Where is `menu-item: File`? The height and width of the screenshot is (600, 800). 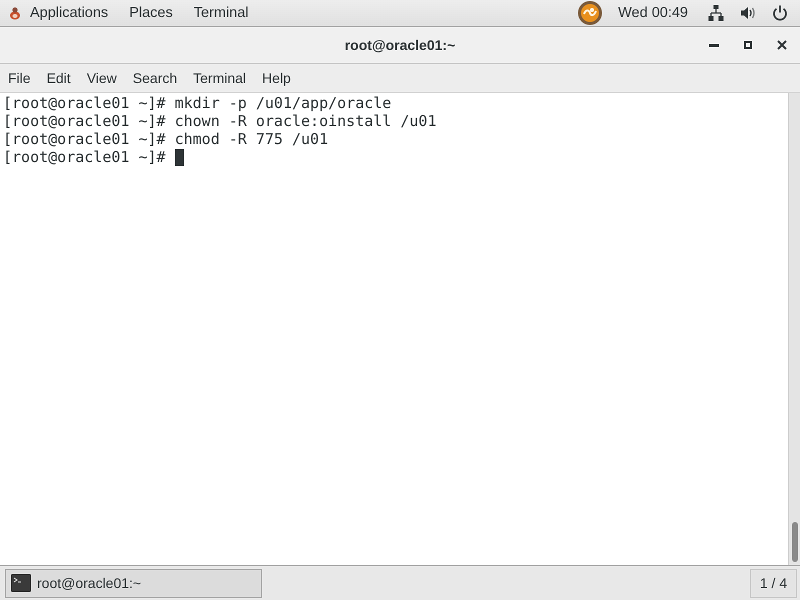
menu-item: File is located at coordinates (19, 78).